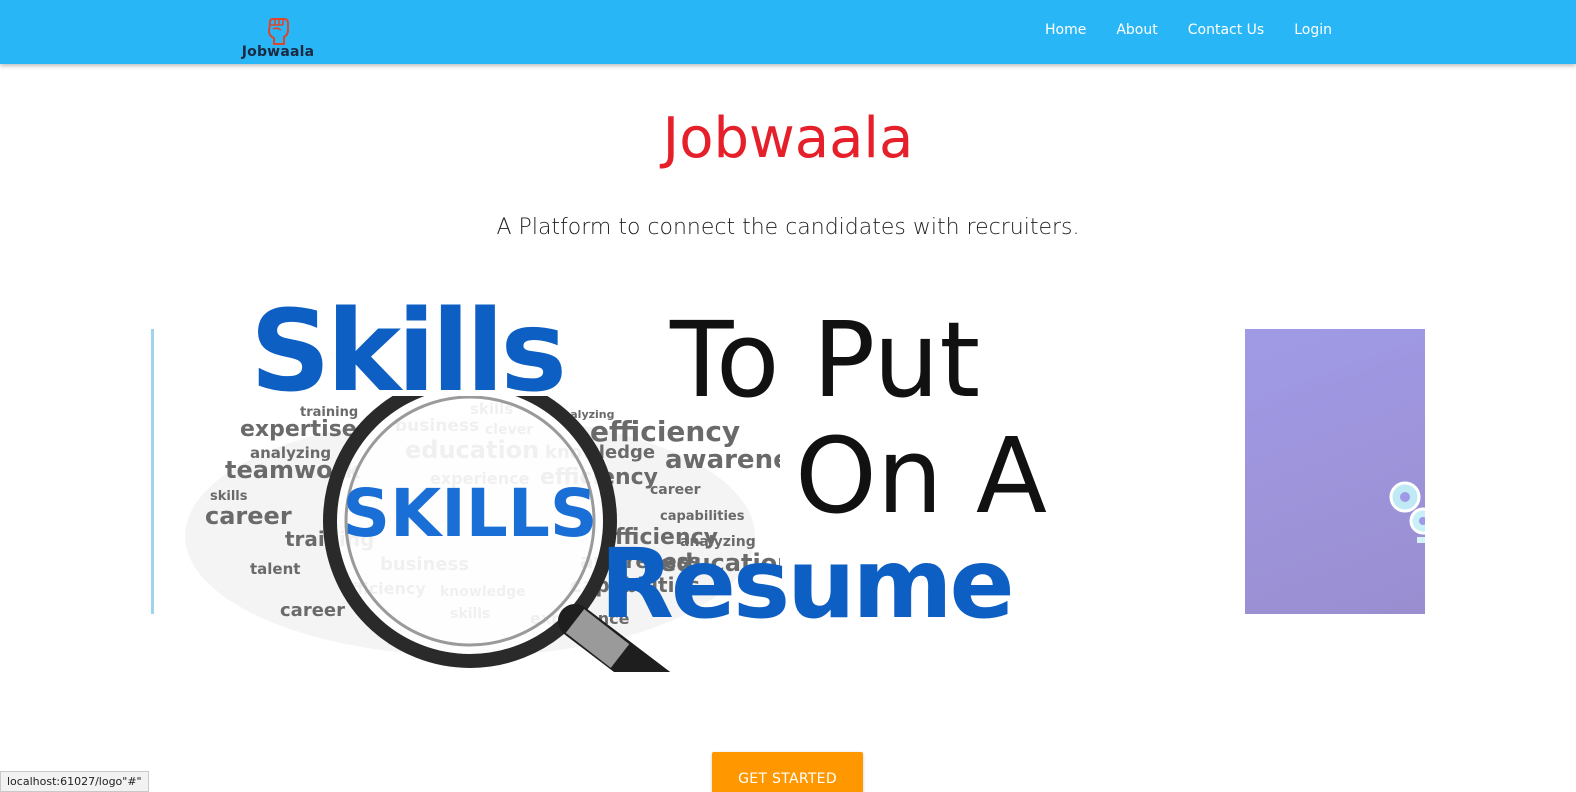 Image resolution: width=1576 pixels, height=792 pixels. What do you see at coordinates (470, 513) in the screenshot?
I see `magnifier-word: SKILLS` at bounding box center [470, 513].